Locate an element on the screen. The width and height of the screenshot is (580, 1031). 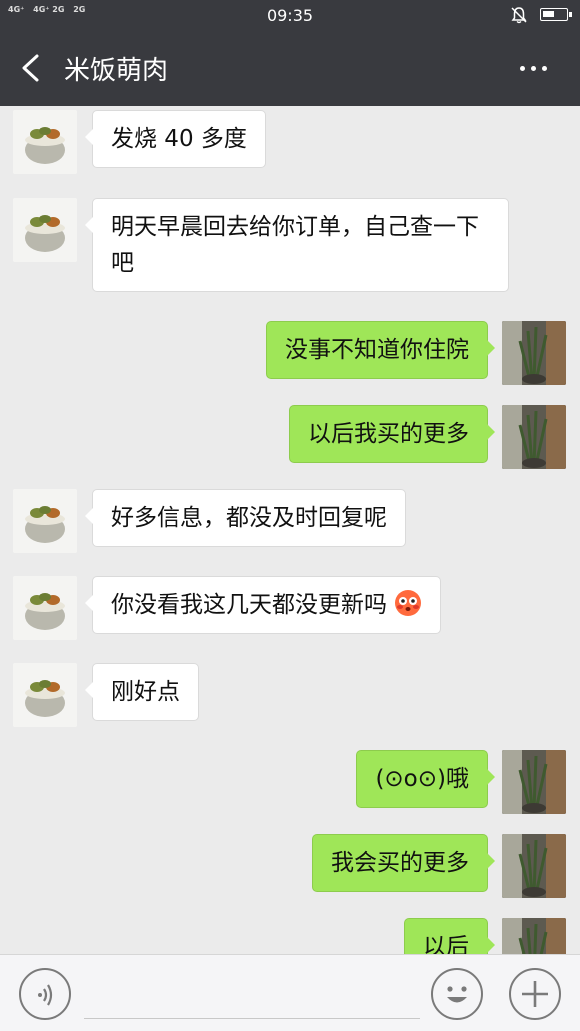
message-bubble-outgoing: 以后我买的更多 is located at coordinates (392, 434).